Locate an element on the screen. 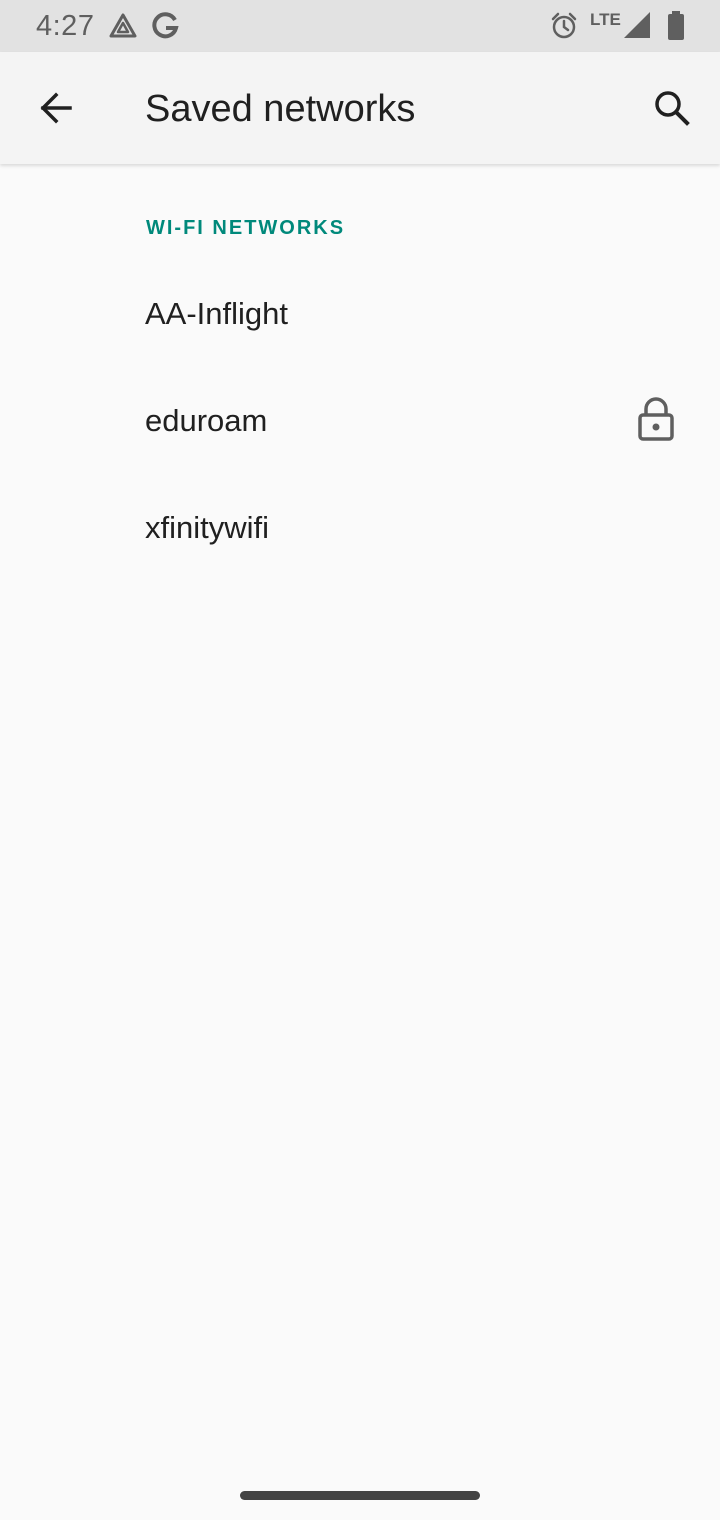  status-bar: 4:27 LTE is located at coordinates (360, 26).